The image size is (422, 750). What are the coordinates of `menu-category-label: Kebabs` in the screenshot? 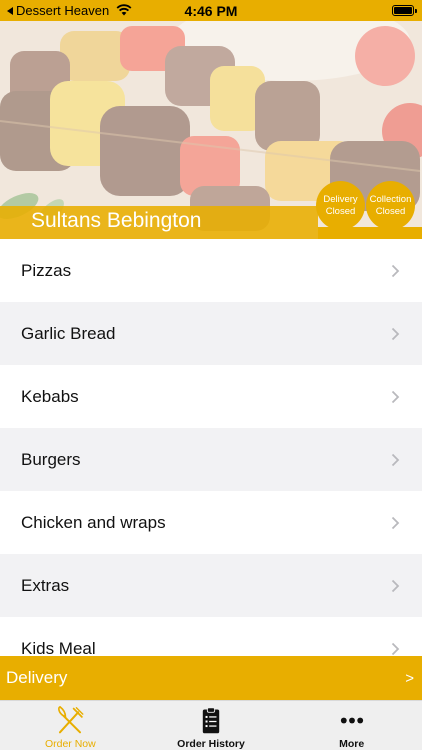 It's located at (50, 396).